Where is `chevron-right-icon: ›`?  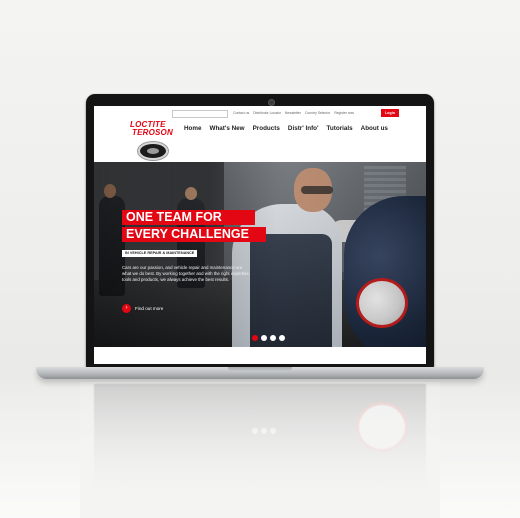 chevron-right-icon: › is located at coordinates (126, 308).